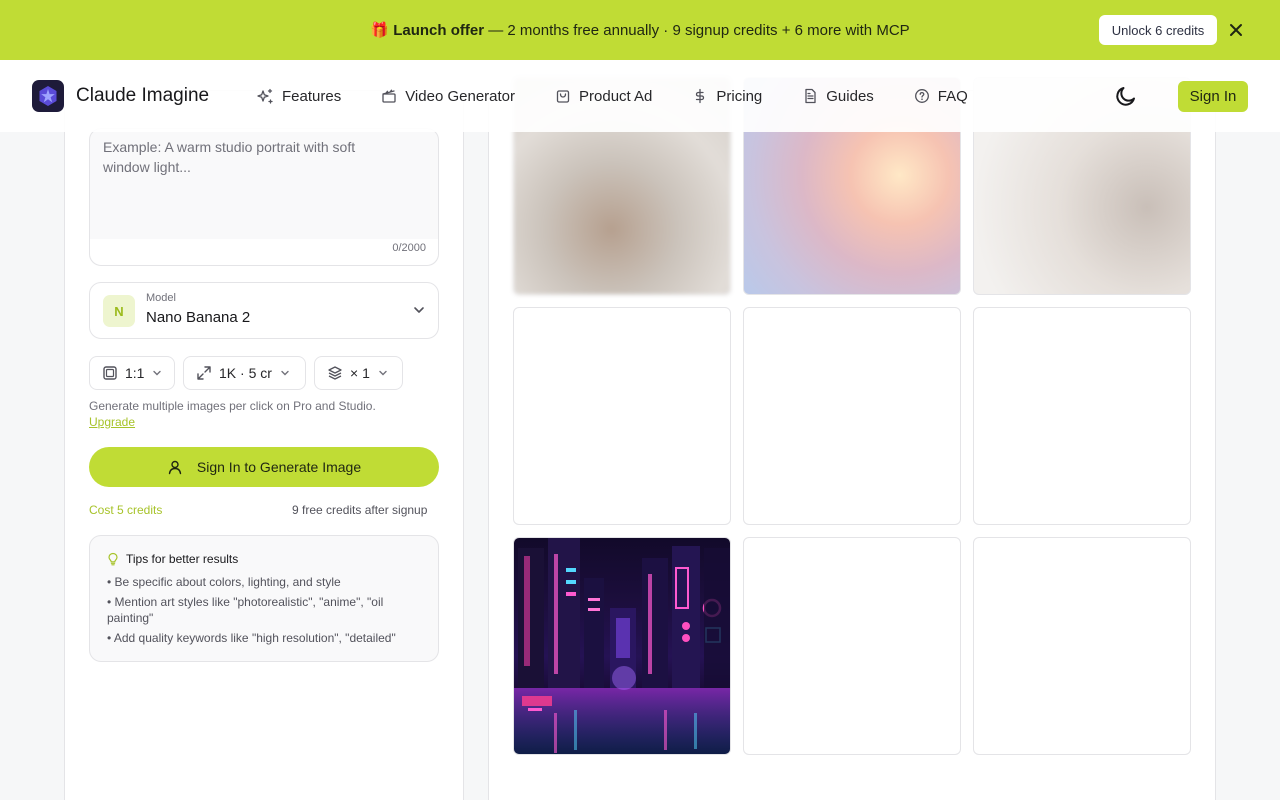  I want to click on help-circle-icon, so click(921, 96).